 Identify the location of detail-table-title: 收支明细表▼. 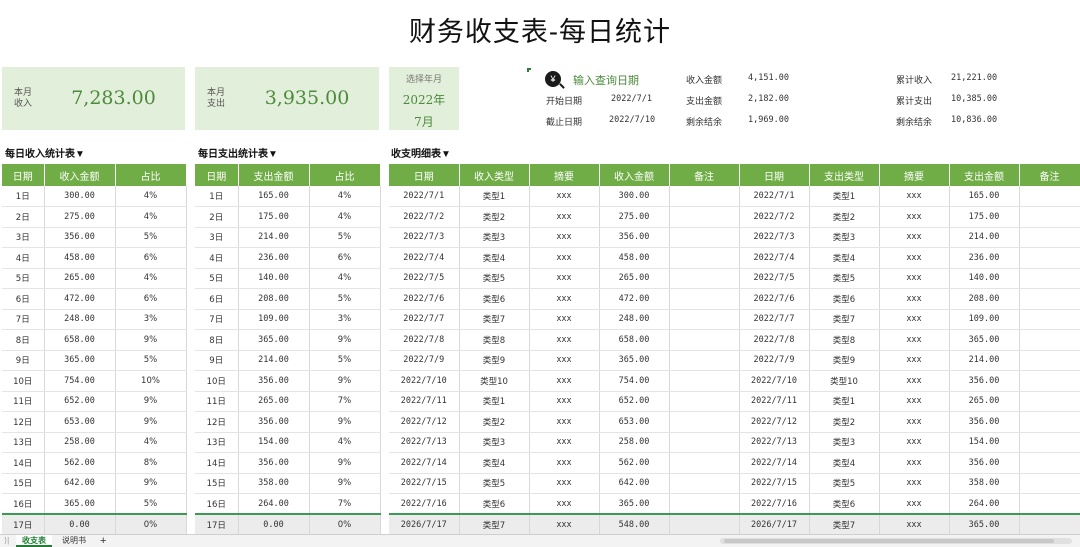
(421, 152).